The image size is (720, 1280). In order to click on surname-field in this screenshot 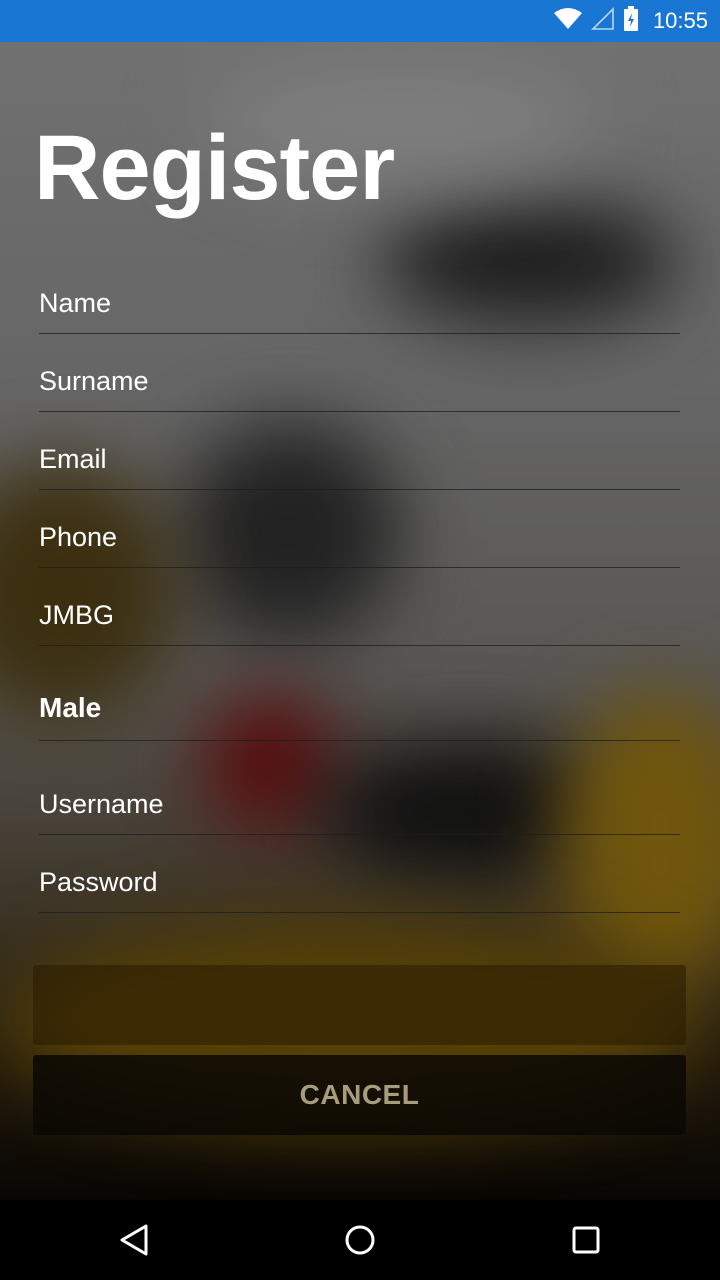, I will do `click(359, 373)`.